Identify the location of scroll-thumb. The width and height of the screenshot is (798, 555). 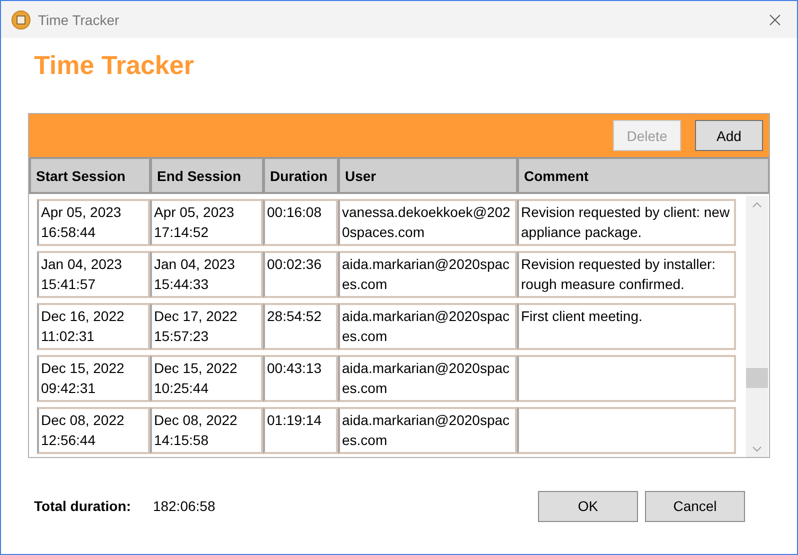
(757, 378).